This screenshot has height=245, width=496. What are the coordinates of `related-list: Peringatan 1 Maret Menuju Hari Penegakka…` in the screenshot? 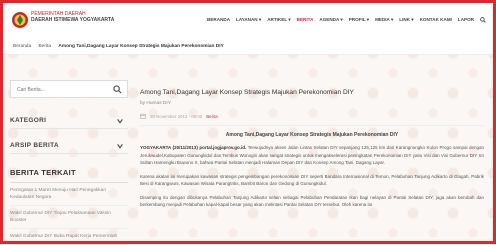 It's located at (69, 214).